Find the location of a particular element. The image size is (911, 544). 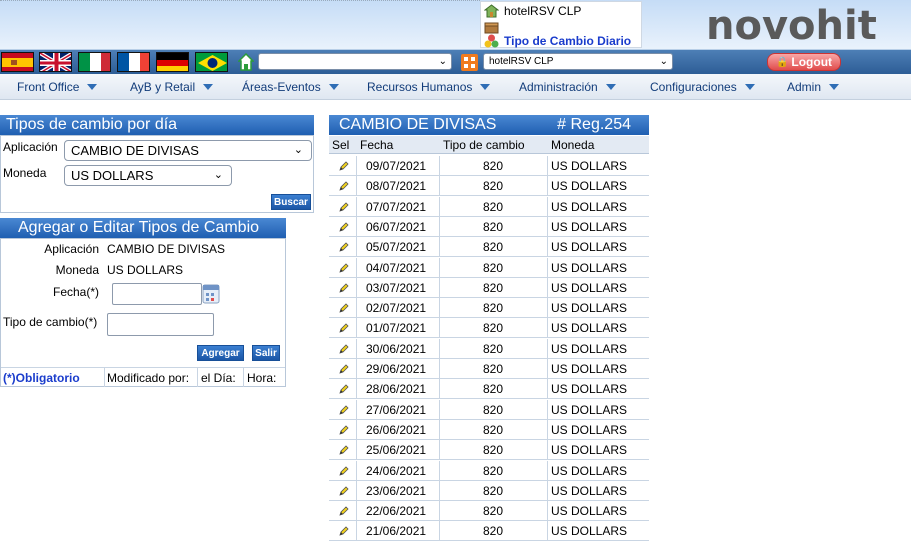

table-row: 02/07/2021 820 US DOLLARS is located at coordinates (489, 308).